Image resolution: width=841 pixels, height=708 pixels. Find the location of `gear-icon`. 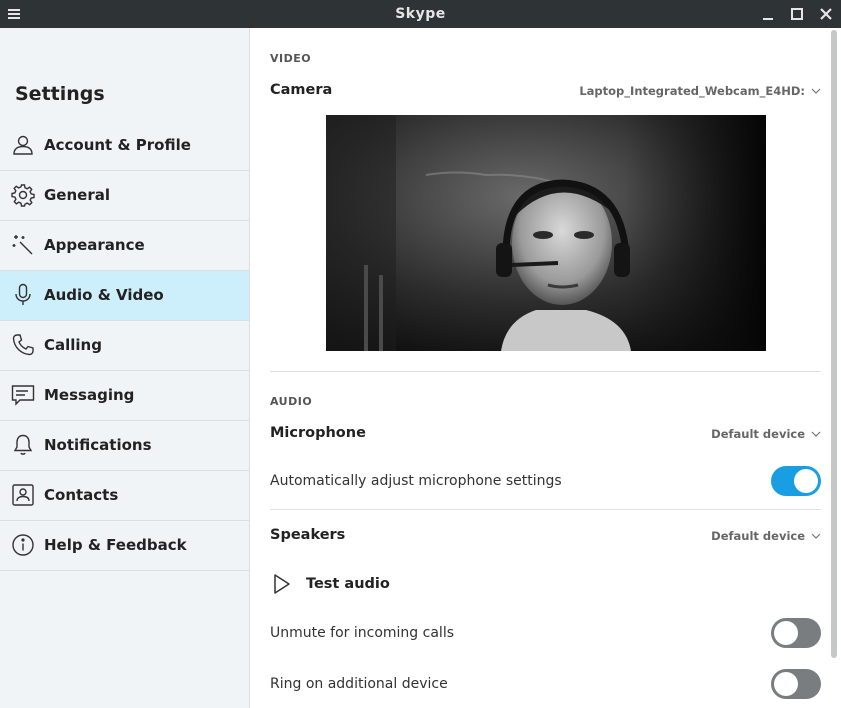

gear-icon is located at coordinates (23, 195).